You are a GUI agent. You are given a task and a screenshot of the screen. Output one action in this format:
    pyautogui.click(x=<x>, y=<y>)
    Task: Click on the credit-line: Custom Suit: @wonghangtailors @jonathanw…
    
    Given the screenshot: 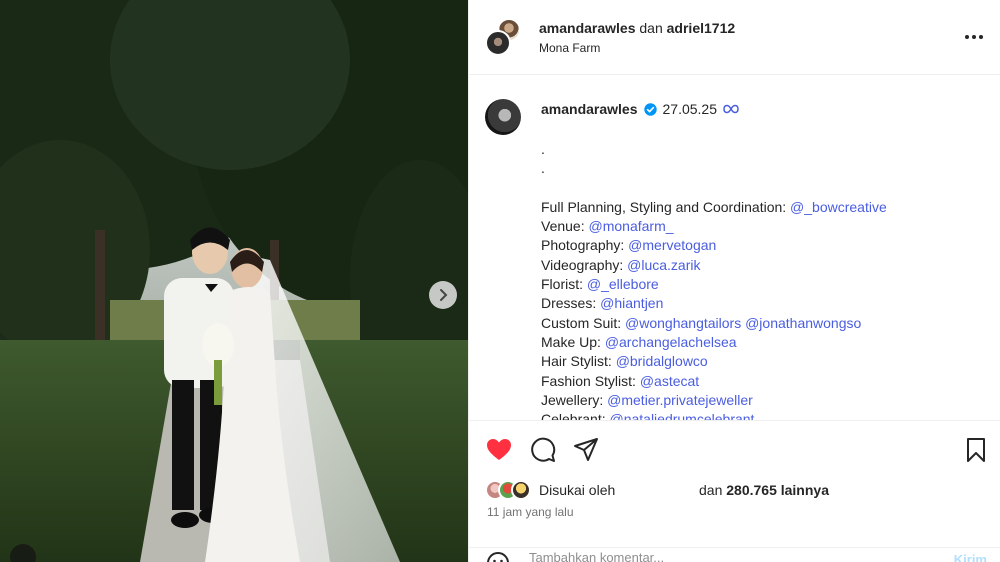 What is the action you would take?
    pyautogui.click(x=766, y=323)
    